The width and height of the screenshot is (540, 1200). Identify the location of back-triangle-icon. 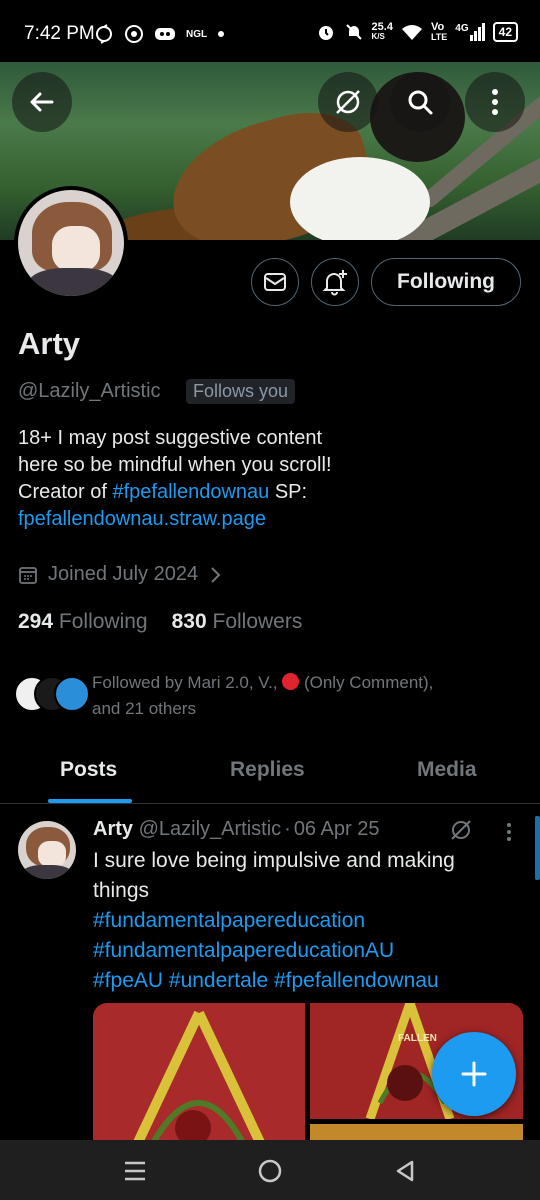
(405, 1171).